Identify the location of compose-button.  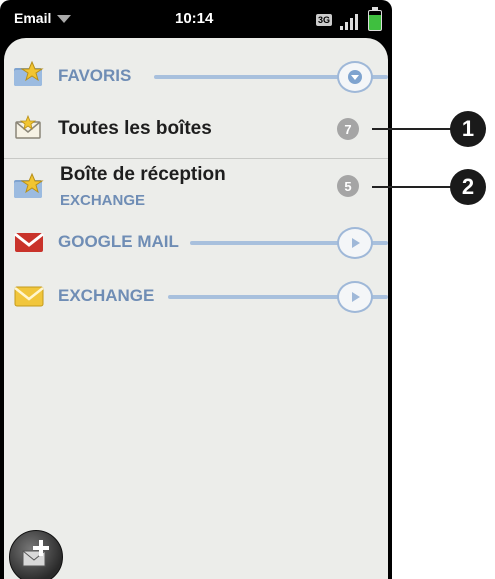
(36, 554).